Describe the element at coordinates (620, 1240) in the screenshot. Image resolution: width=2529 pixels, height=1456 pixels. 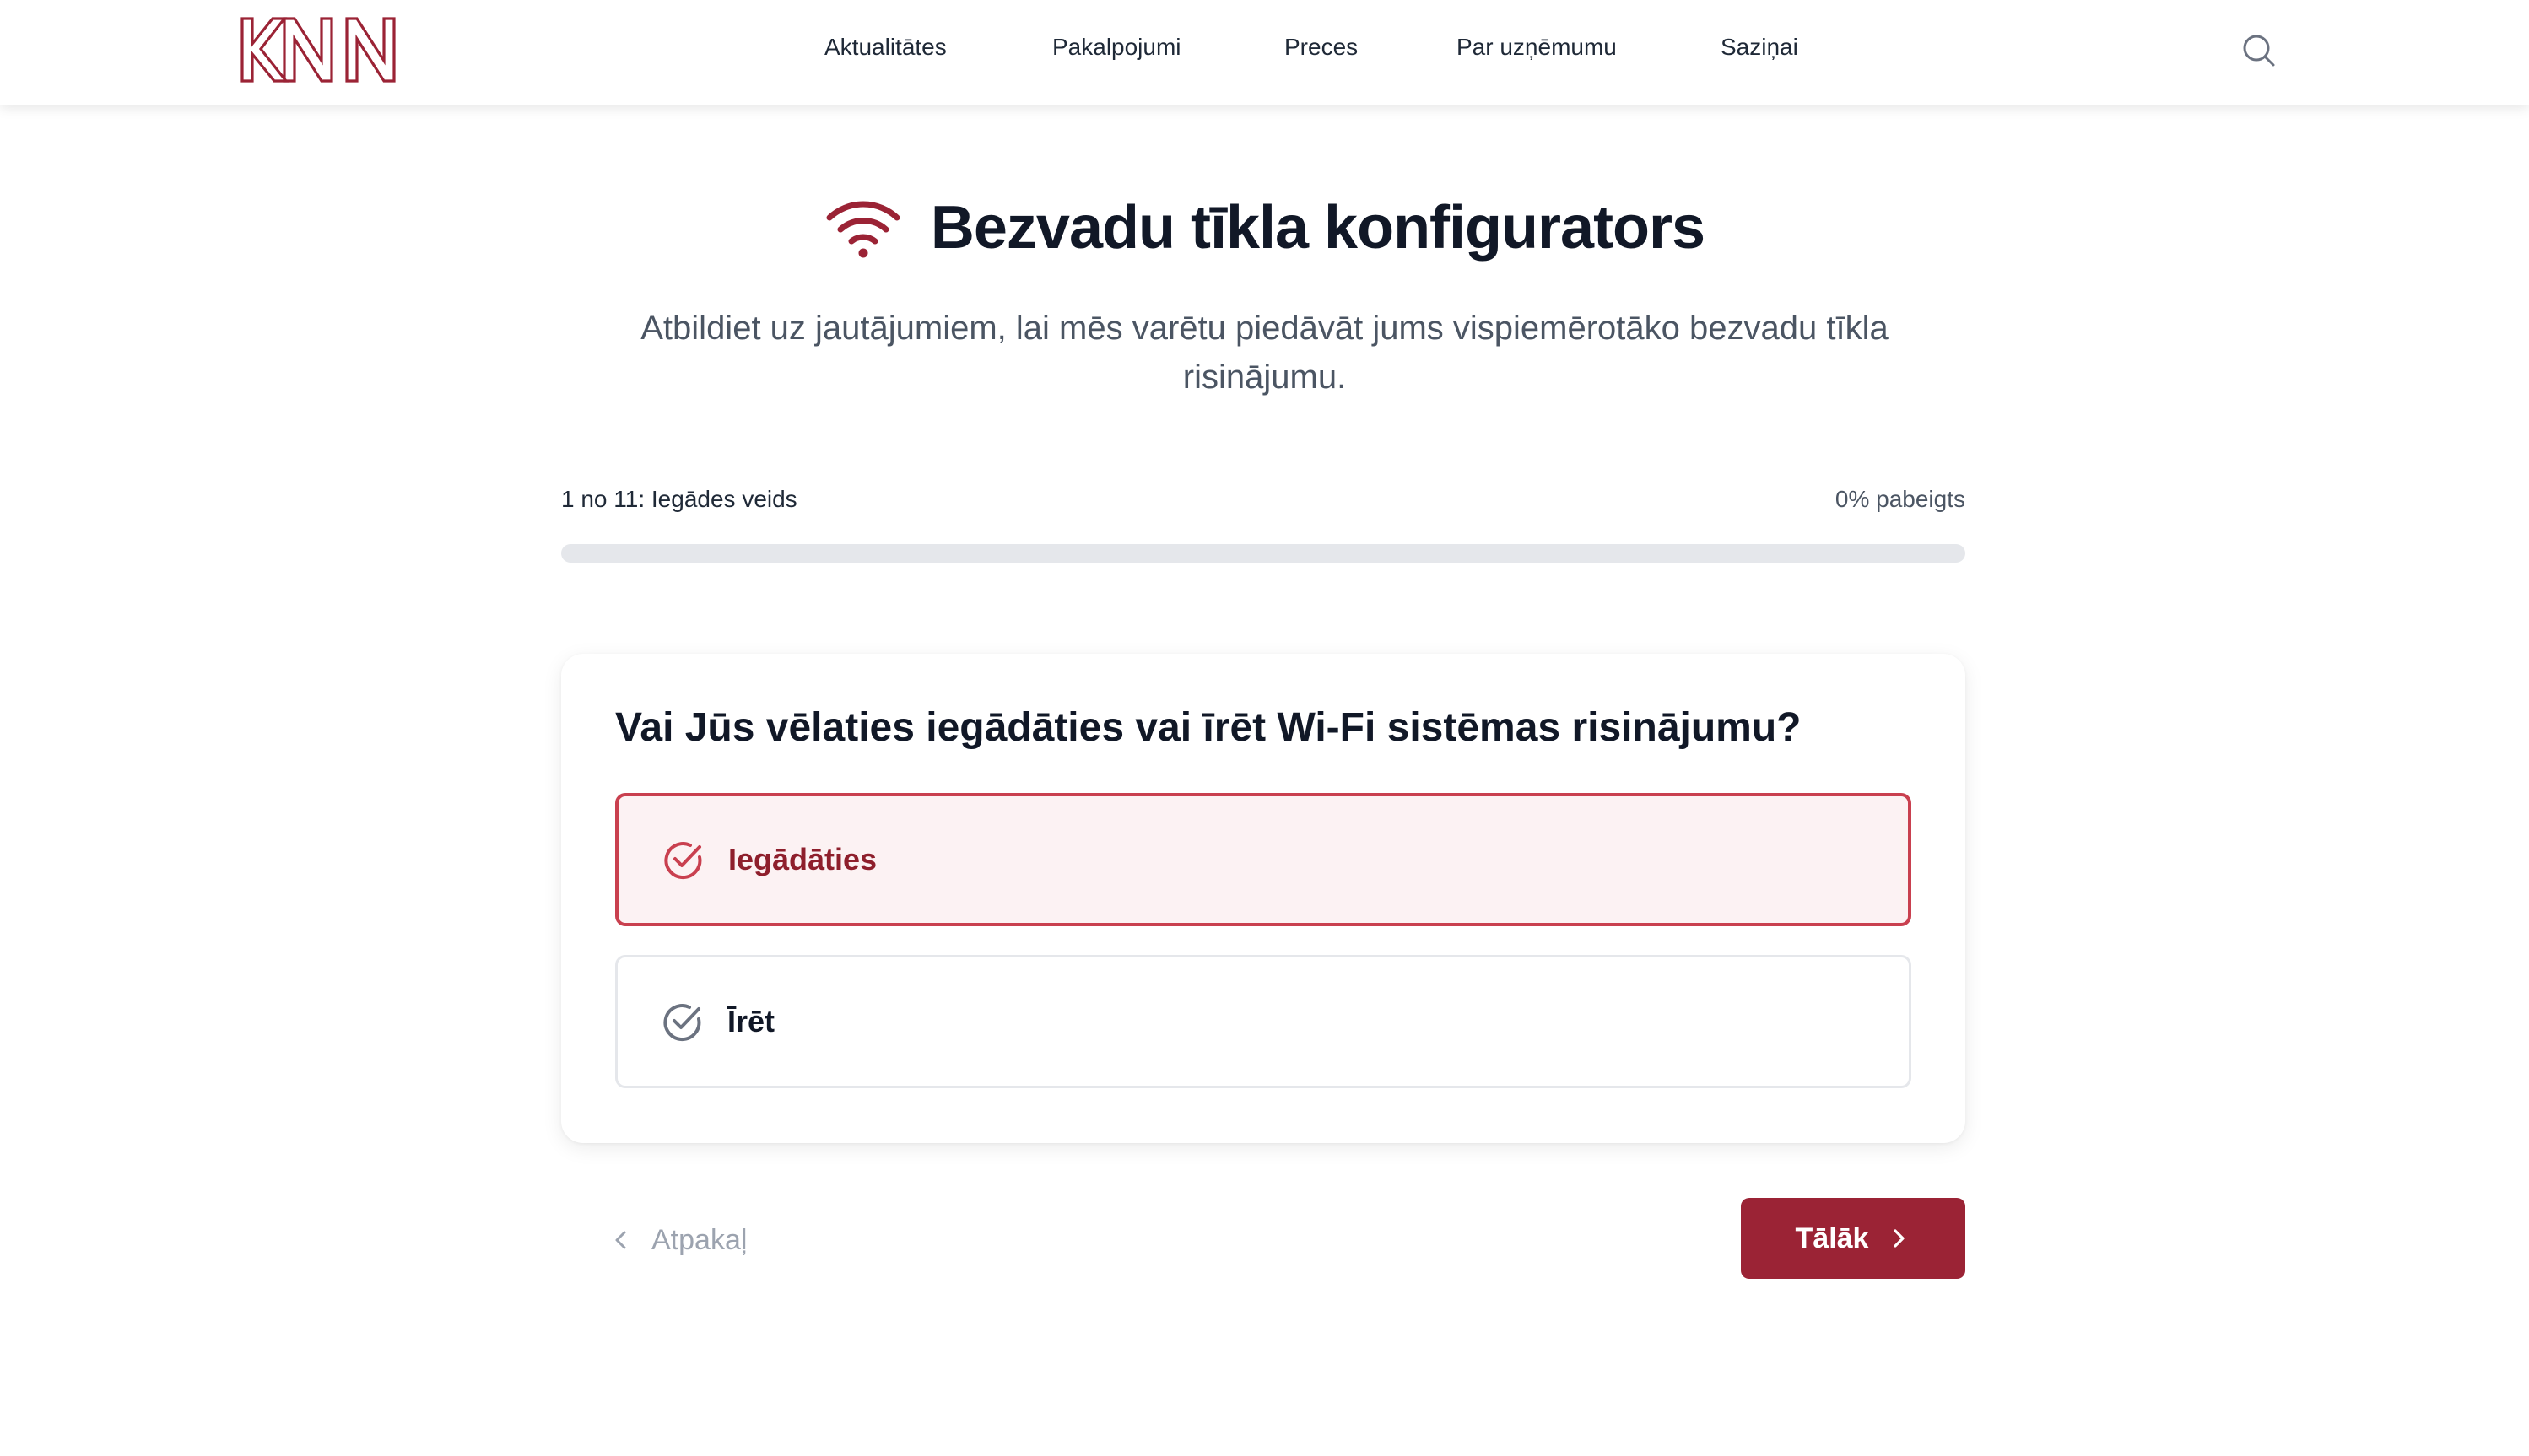
I see `chevron-left-icon` at that location.